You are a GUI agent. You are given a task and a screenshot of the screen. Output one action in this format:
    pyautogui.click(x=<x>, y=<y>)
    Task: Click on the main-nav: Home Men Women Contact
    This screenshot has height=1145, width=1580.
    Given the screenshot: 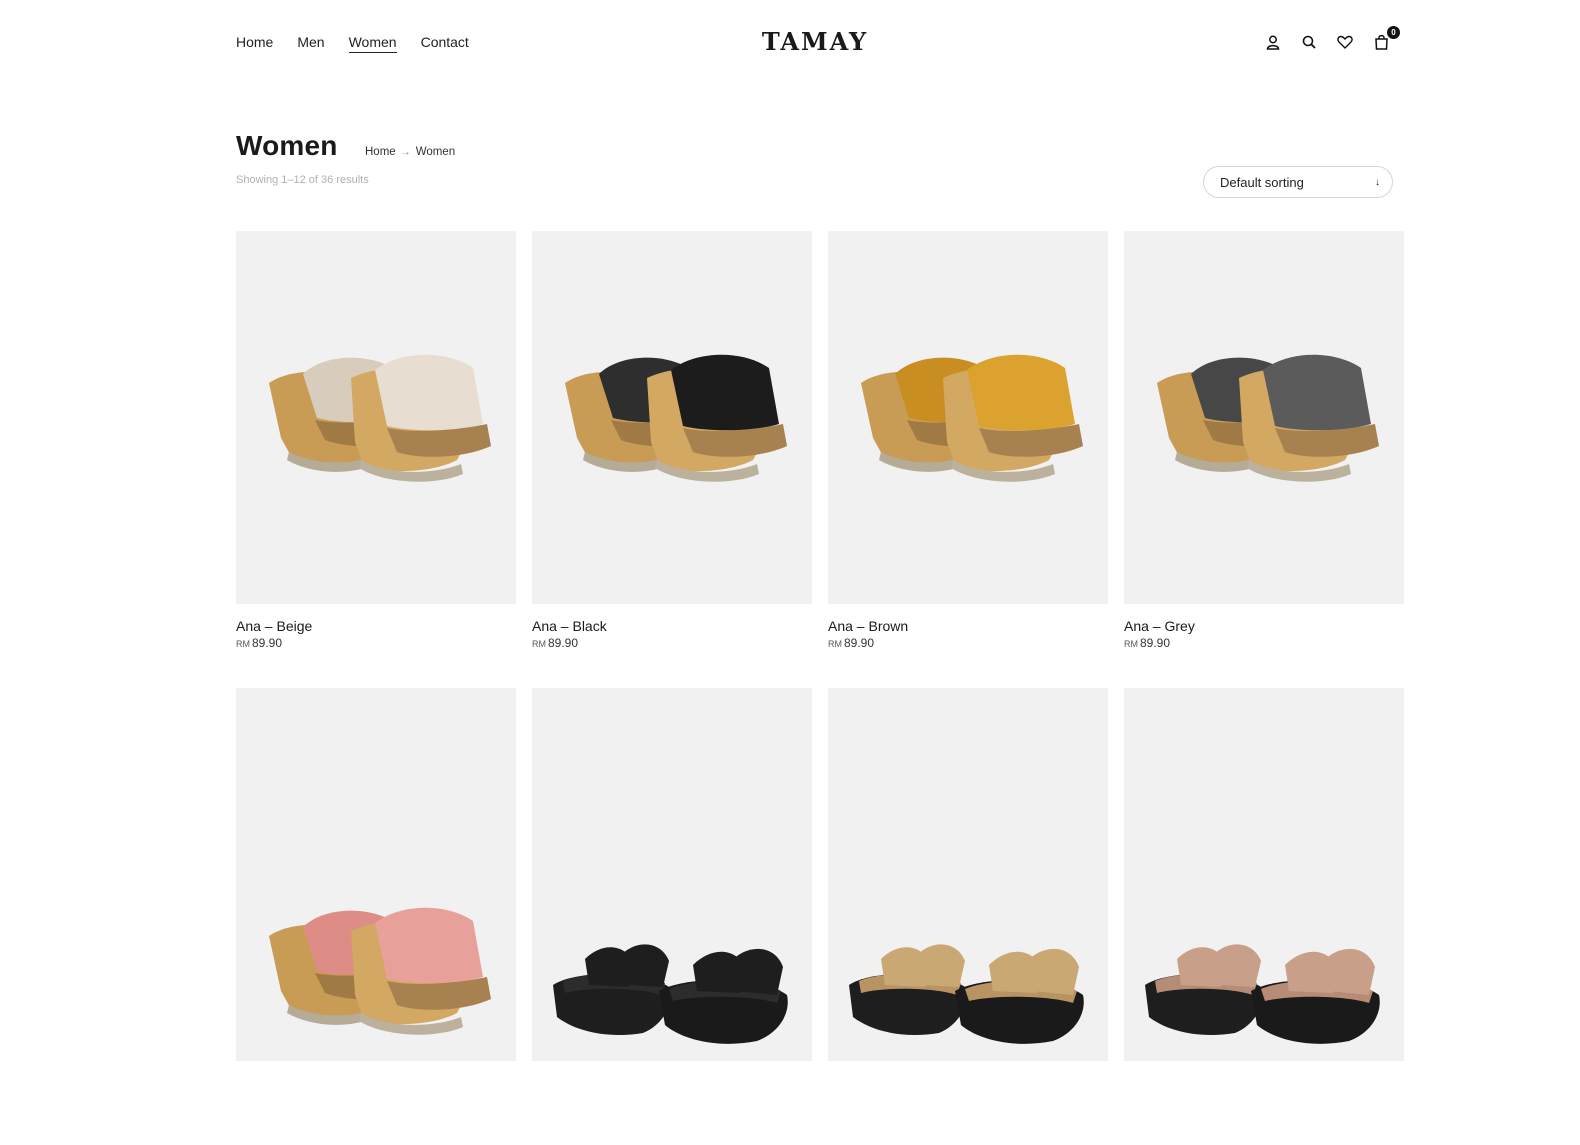 What is the action you would take?
    pyautogui.click(x=352, y=43)
    